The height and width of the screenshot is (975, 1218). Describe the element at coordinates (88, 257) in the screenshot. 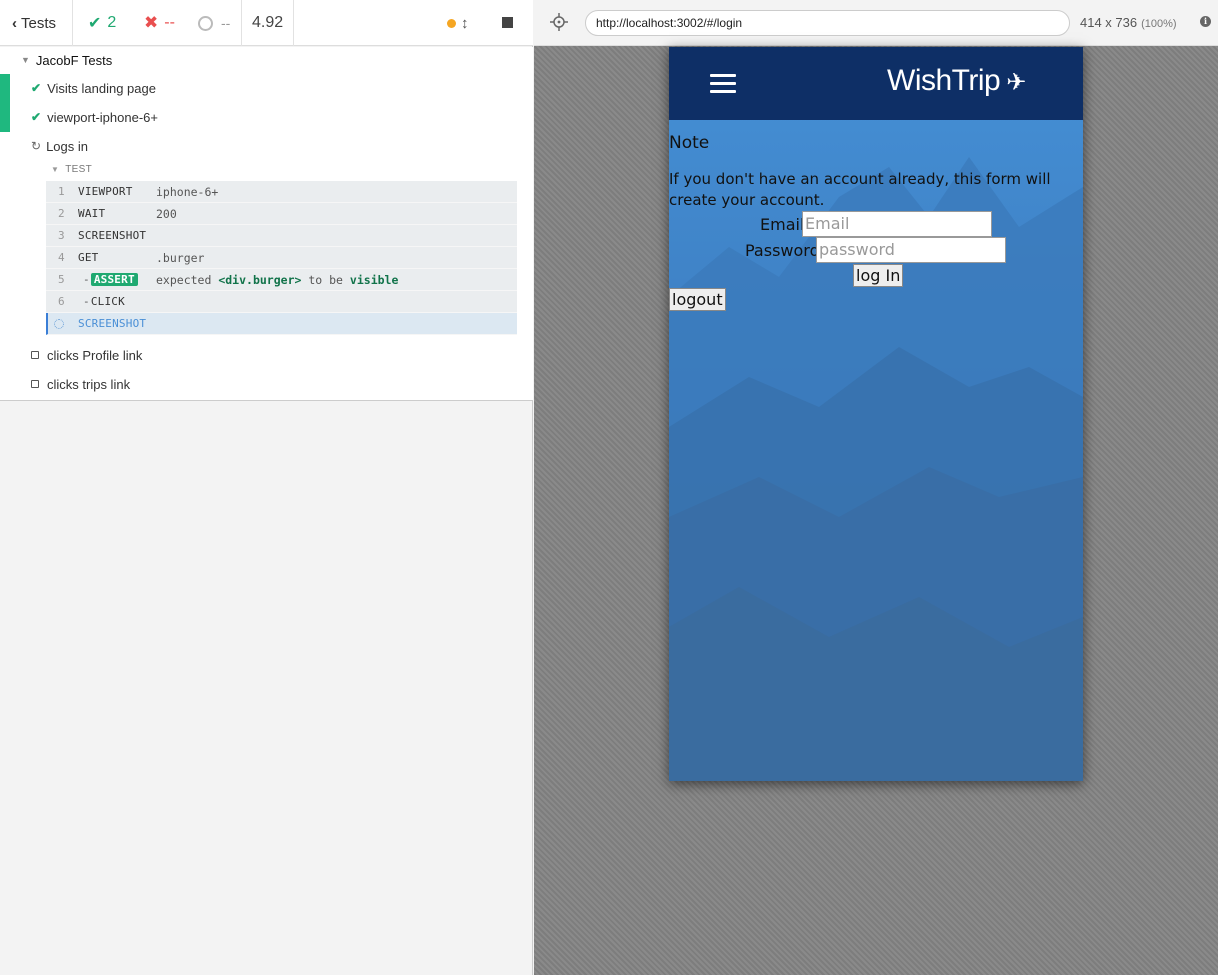

I see `command-name: GET` at that location.